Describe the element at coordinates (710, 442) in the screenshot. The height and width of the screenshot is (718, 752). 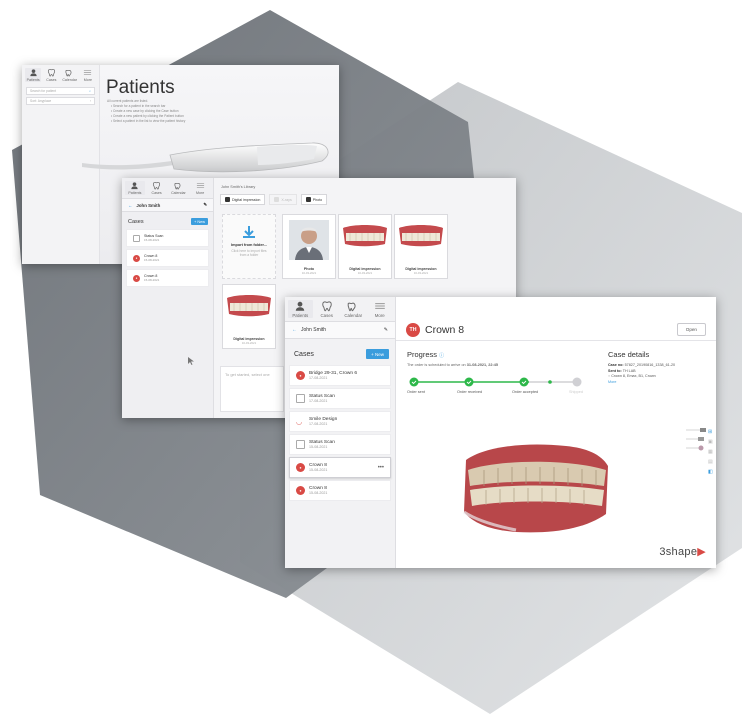
I see `cube-icon: ▣` at that location.